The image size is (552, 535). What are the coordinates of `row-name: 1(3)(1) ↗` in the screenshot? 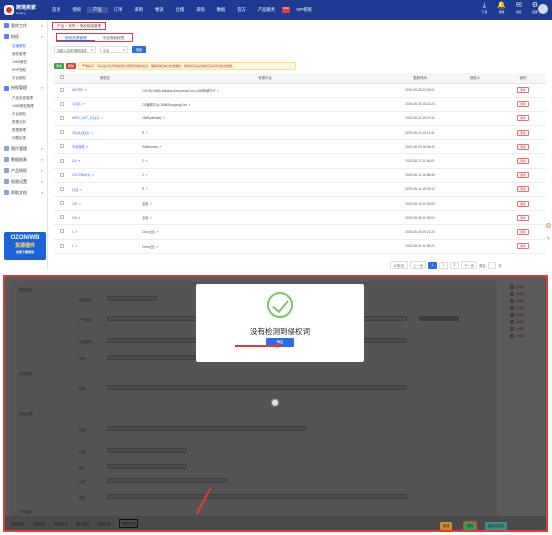 It's located at (105, 104).